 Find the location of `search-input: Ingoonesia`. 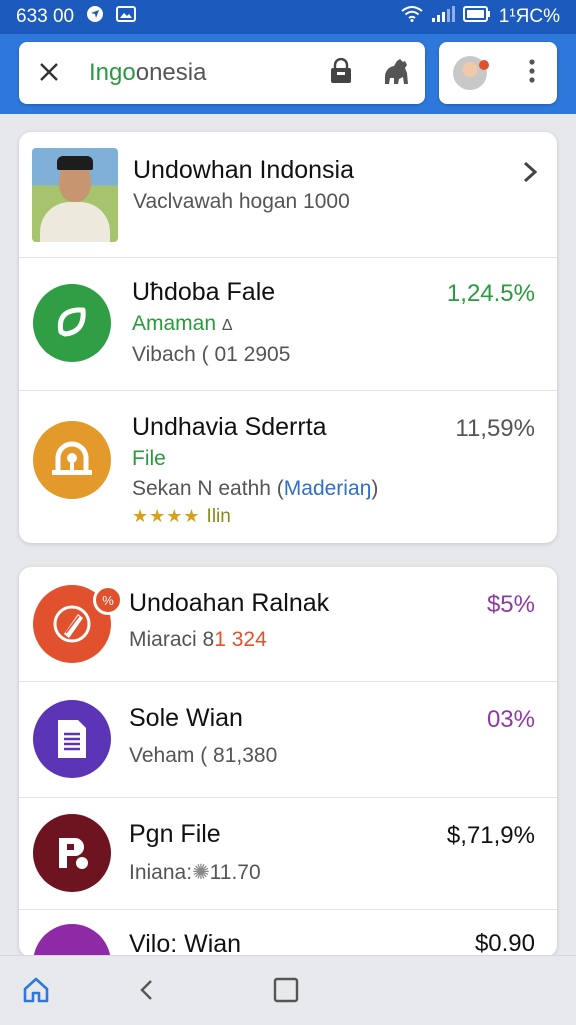

search-input: Ingoonesia is located at coordinates (147, 73).